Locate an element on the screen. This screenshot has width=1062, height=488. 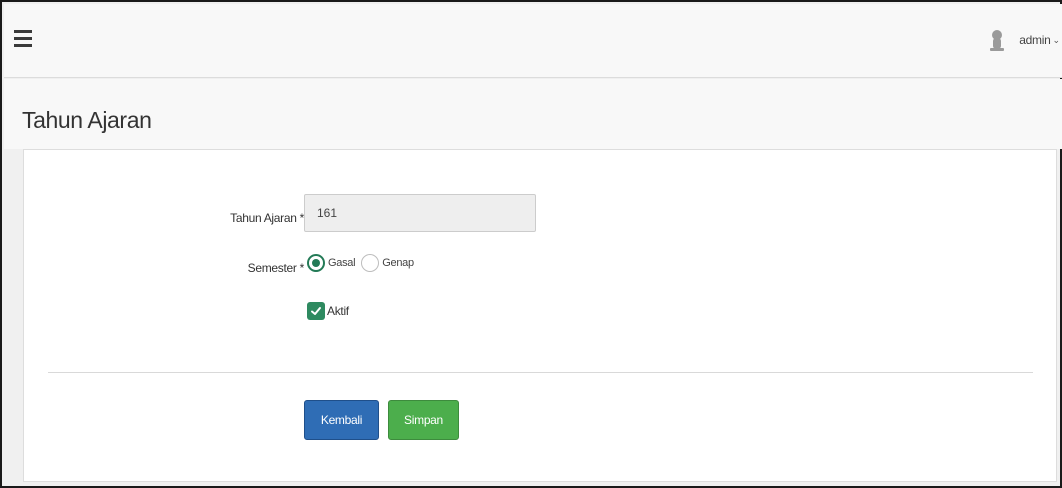
aktif-checkbox is located at coordinates (316, 311).